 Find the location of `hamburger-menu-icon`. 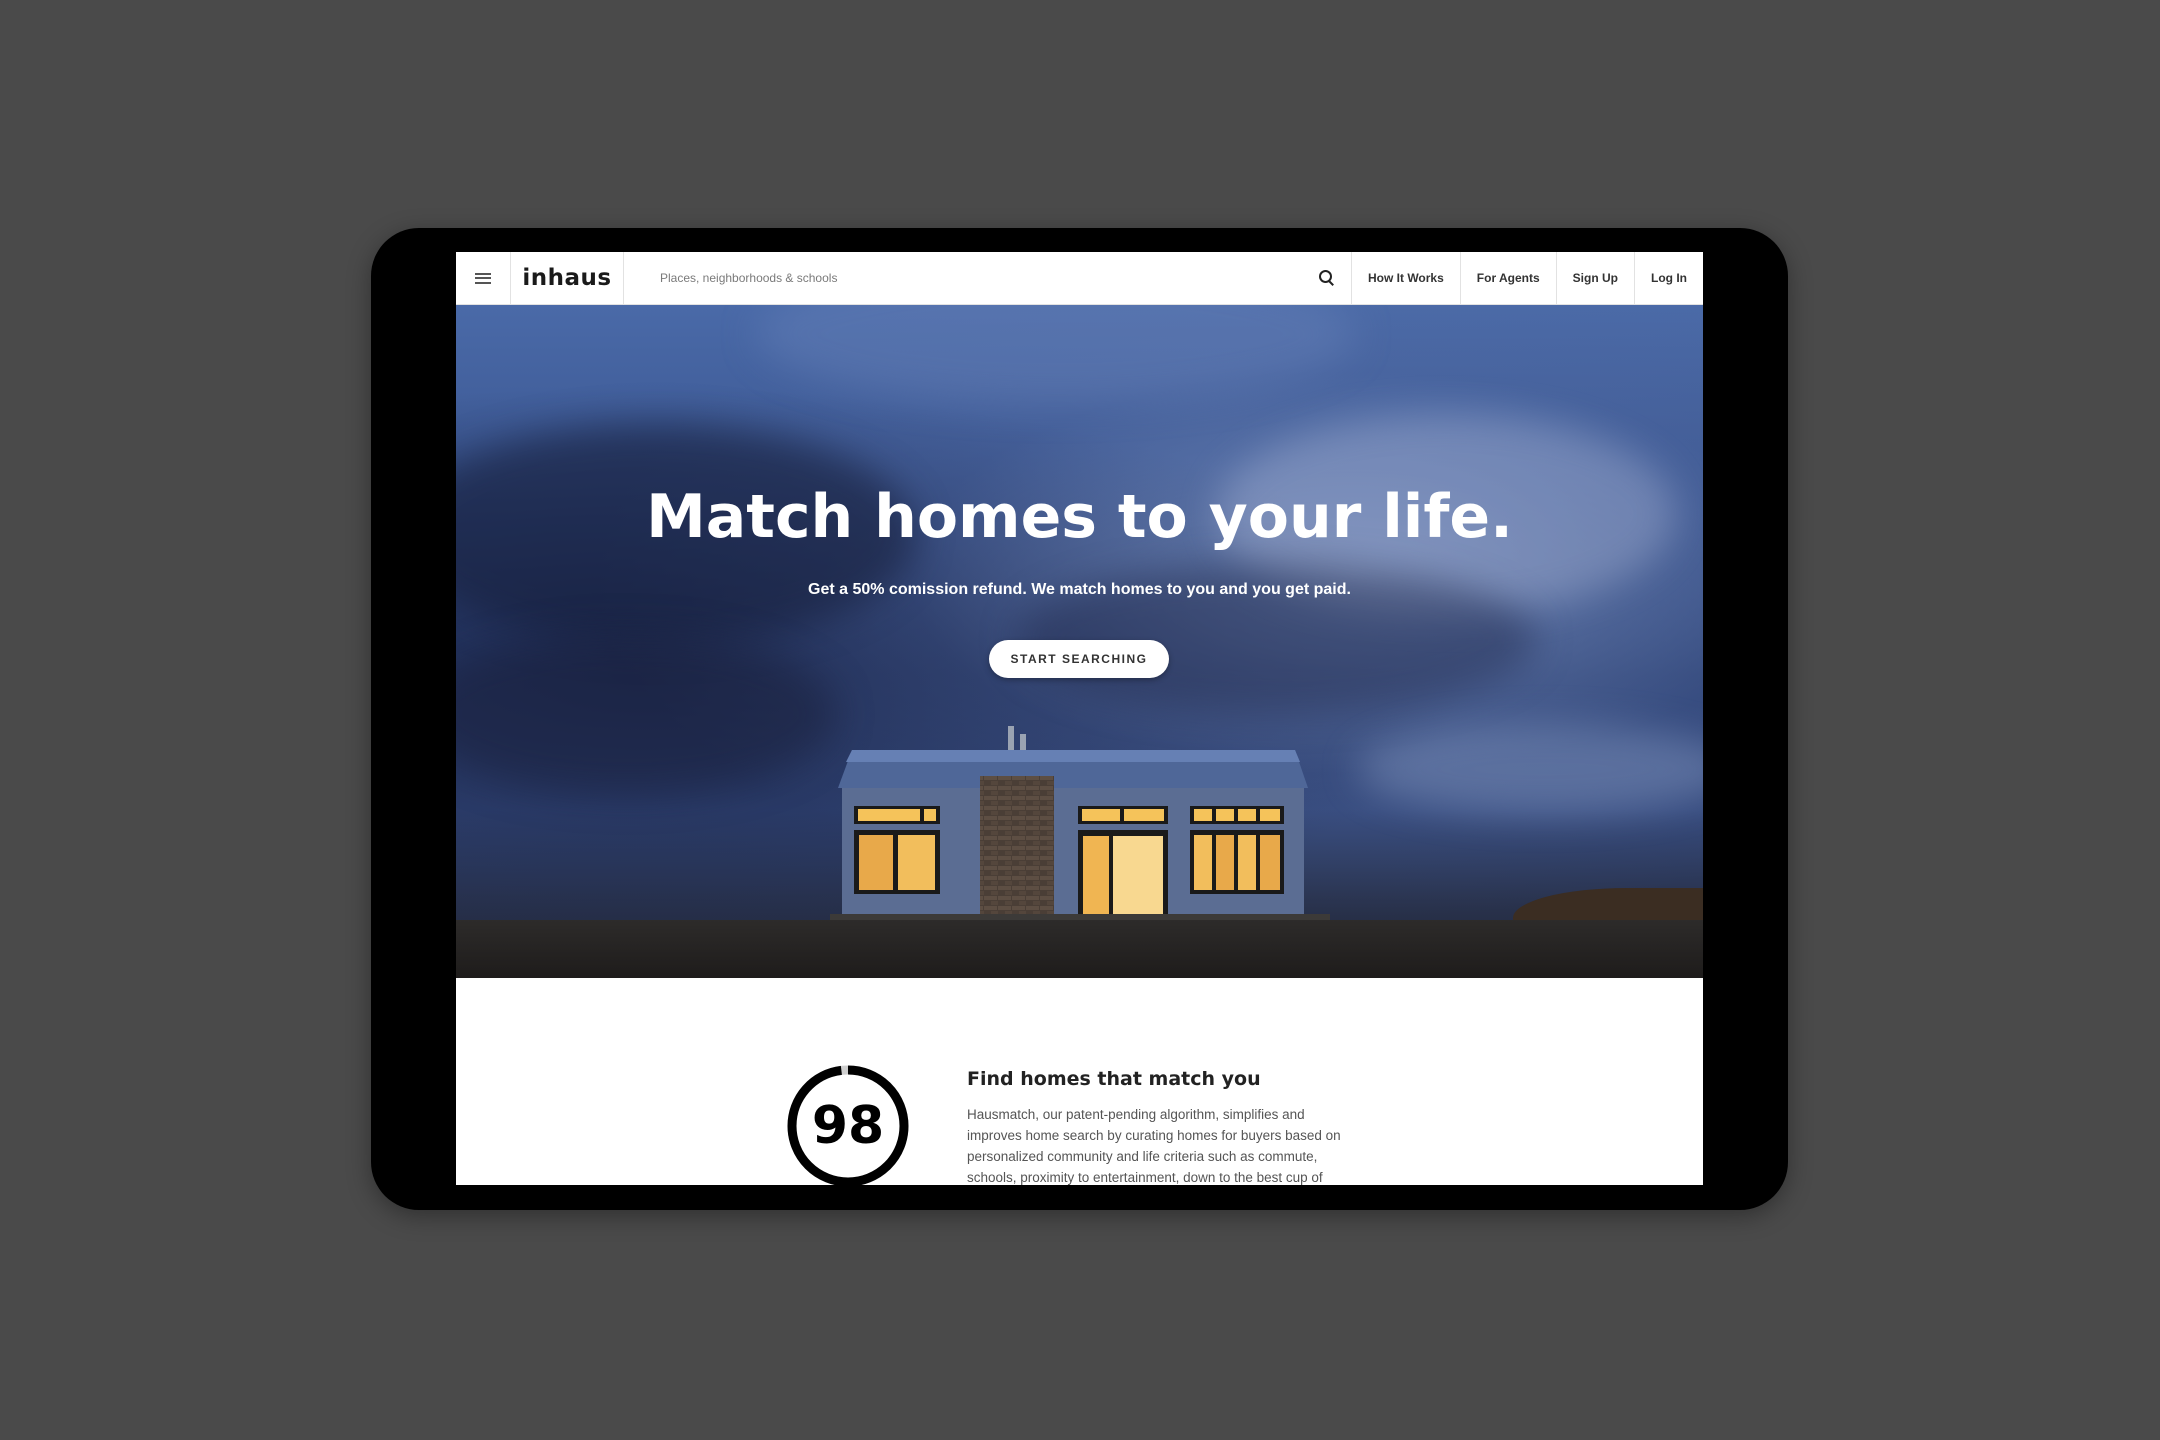

hamburger-menu-icon is located at coordinates (483, 278).